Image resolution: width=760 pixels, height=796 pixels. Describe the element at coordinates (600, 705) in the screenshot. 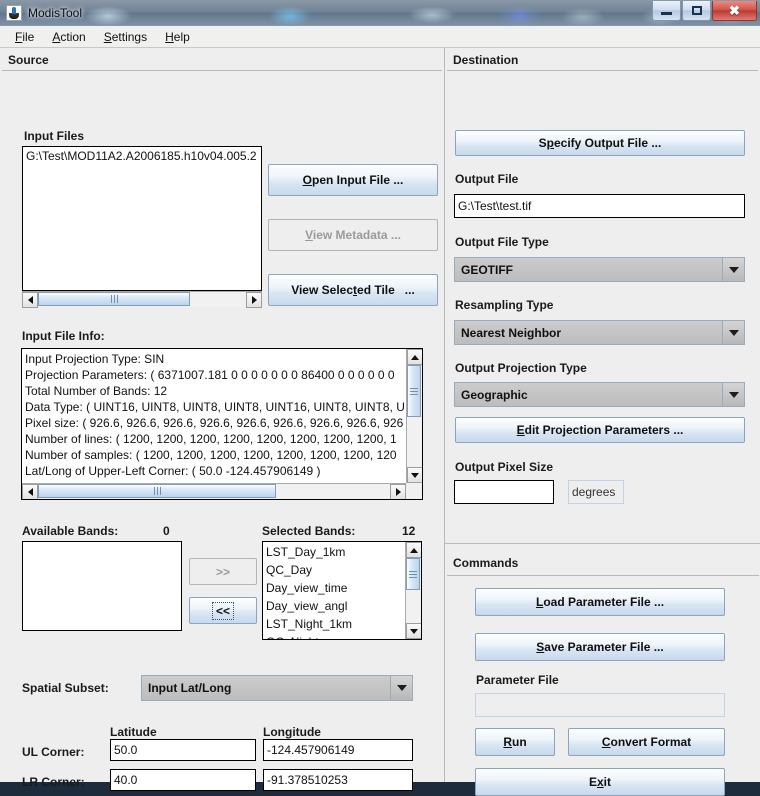

I see `parameter-file-input` at that location.